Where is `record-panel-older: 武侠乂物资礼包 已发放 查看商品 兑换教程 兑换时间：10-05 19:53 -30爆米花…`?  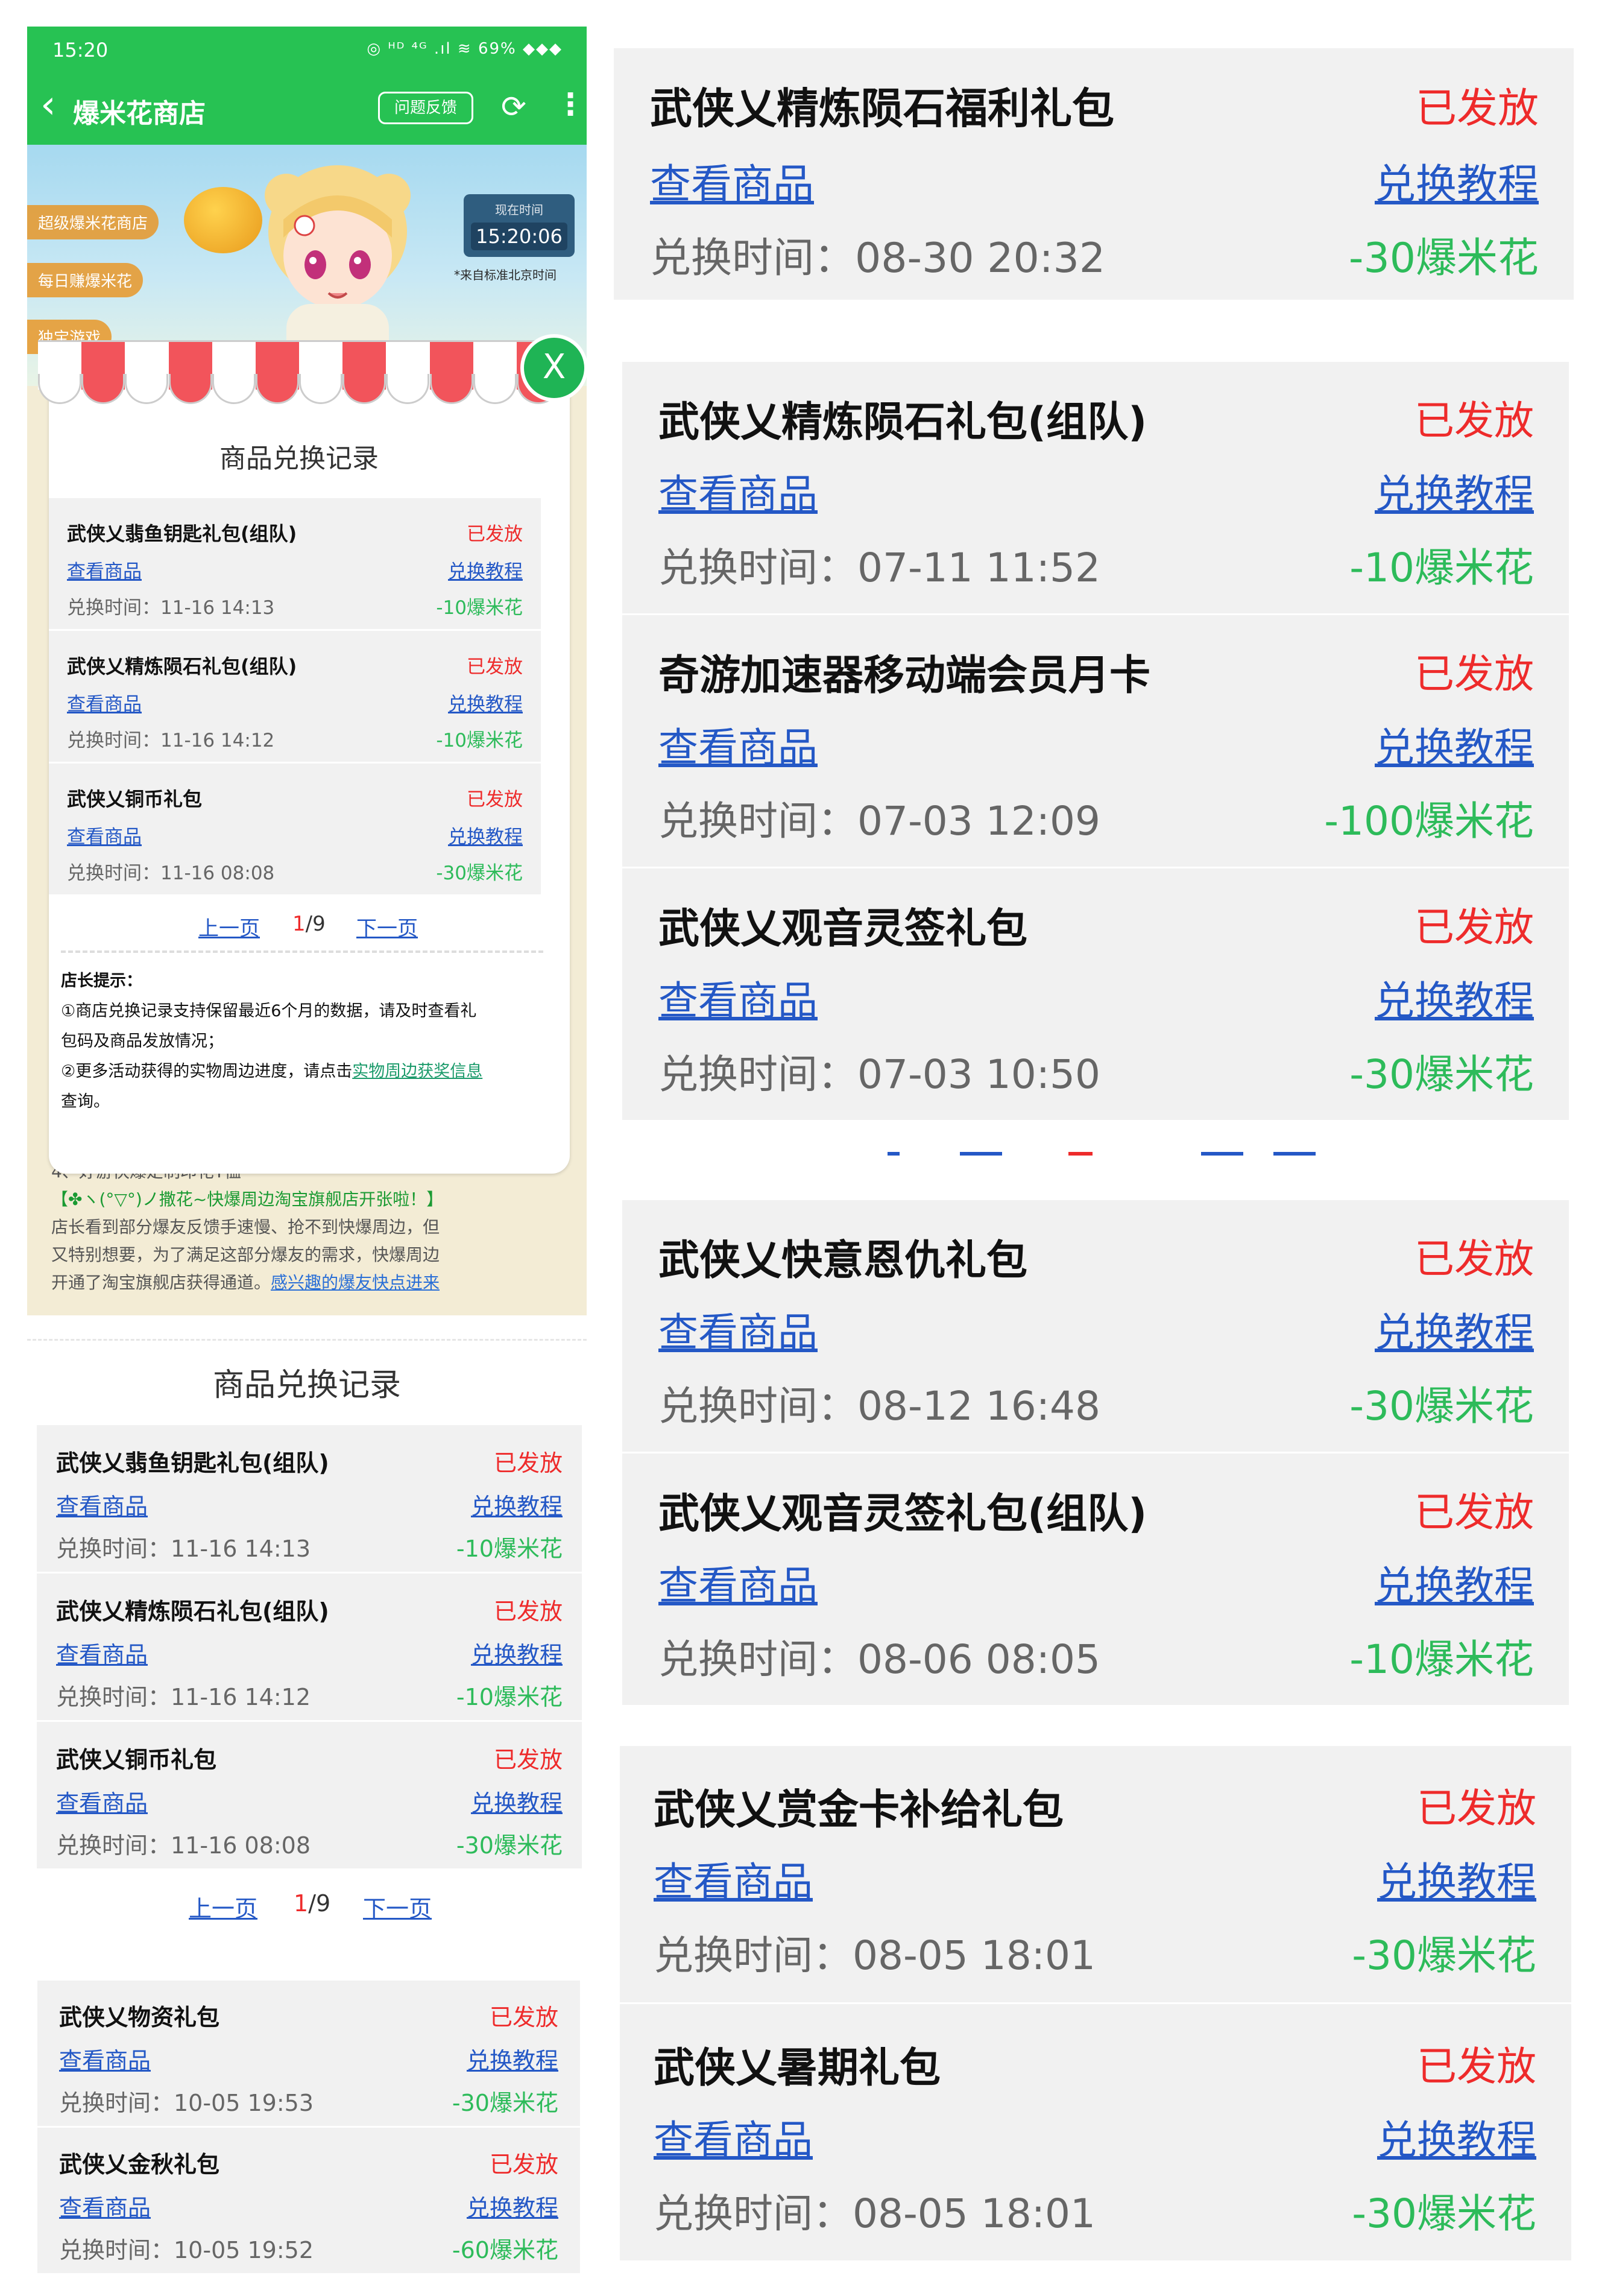
record-panel-older: 武侠乂物资礼包 已发放 查看商品 兑换教程 兑换时间：10-05 19:53 -30爆米花… is located at coordinates (308, 2123).